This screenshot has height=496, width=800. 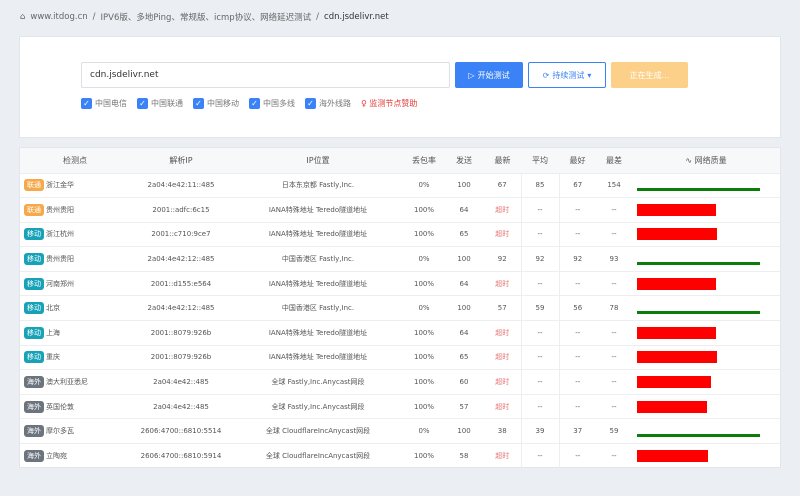 I want to click on column-header: 最好, so click(x=577, y=160).